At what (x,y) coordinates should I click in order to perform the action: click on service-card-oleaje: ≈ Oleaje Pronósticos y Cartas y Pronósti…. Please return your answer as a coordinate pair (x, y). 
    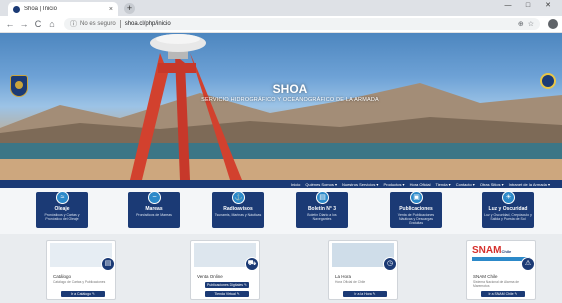
    Looking at the image, I should click on (62, 209).